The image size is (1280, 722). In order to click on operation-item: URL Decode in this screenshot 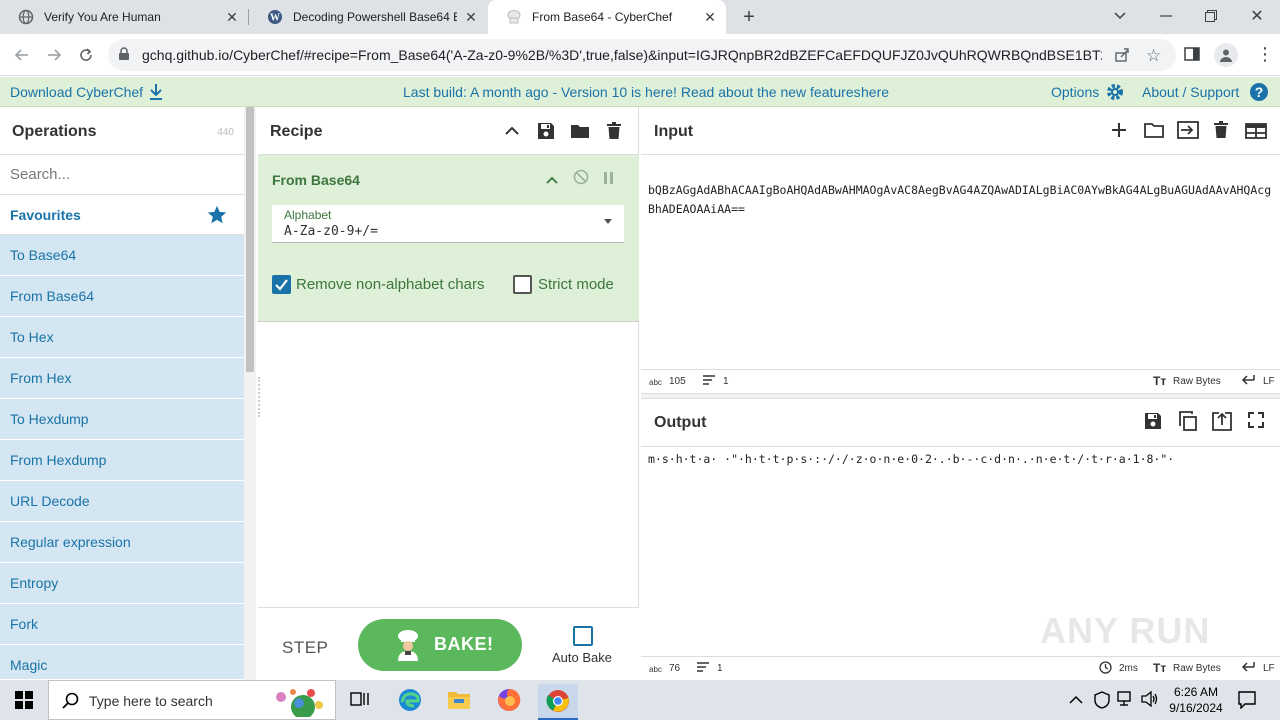, I will do `click(122, 501)`.